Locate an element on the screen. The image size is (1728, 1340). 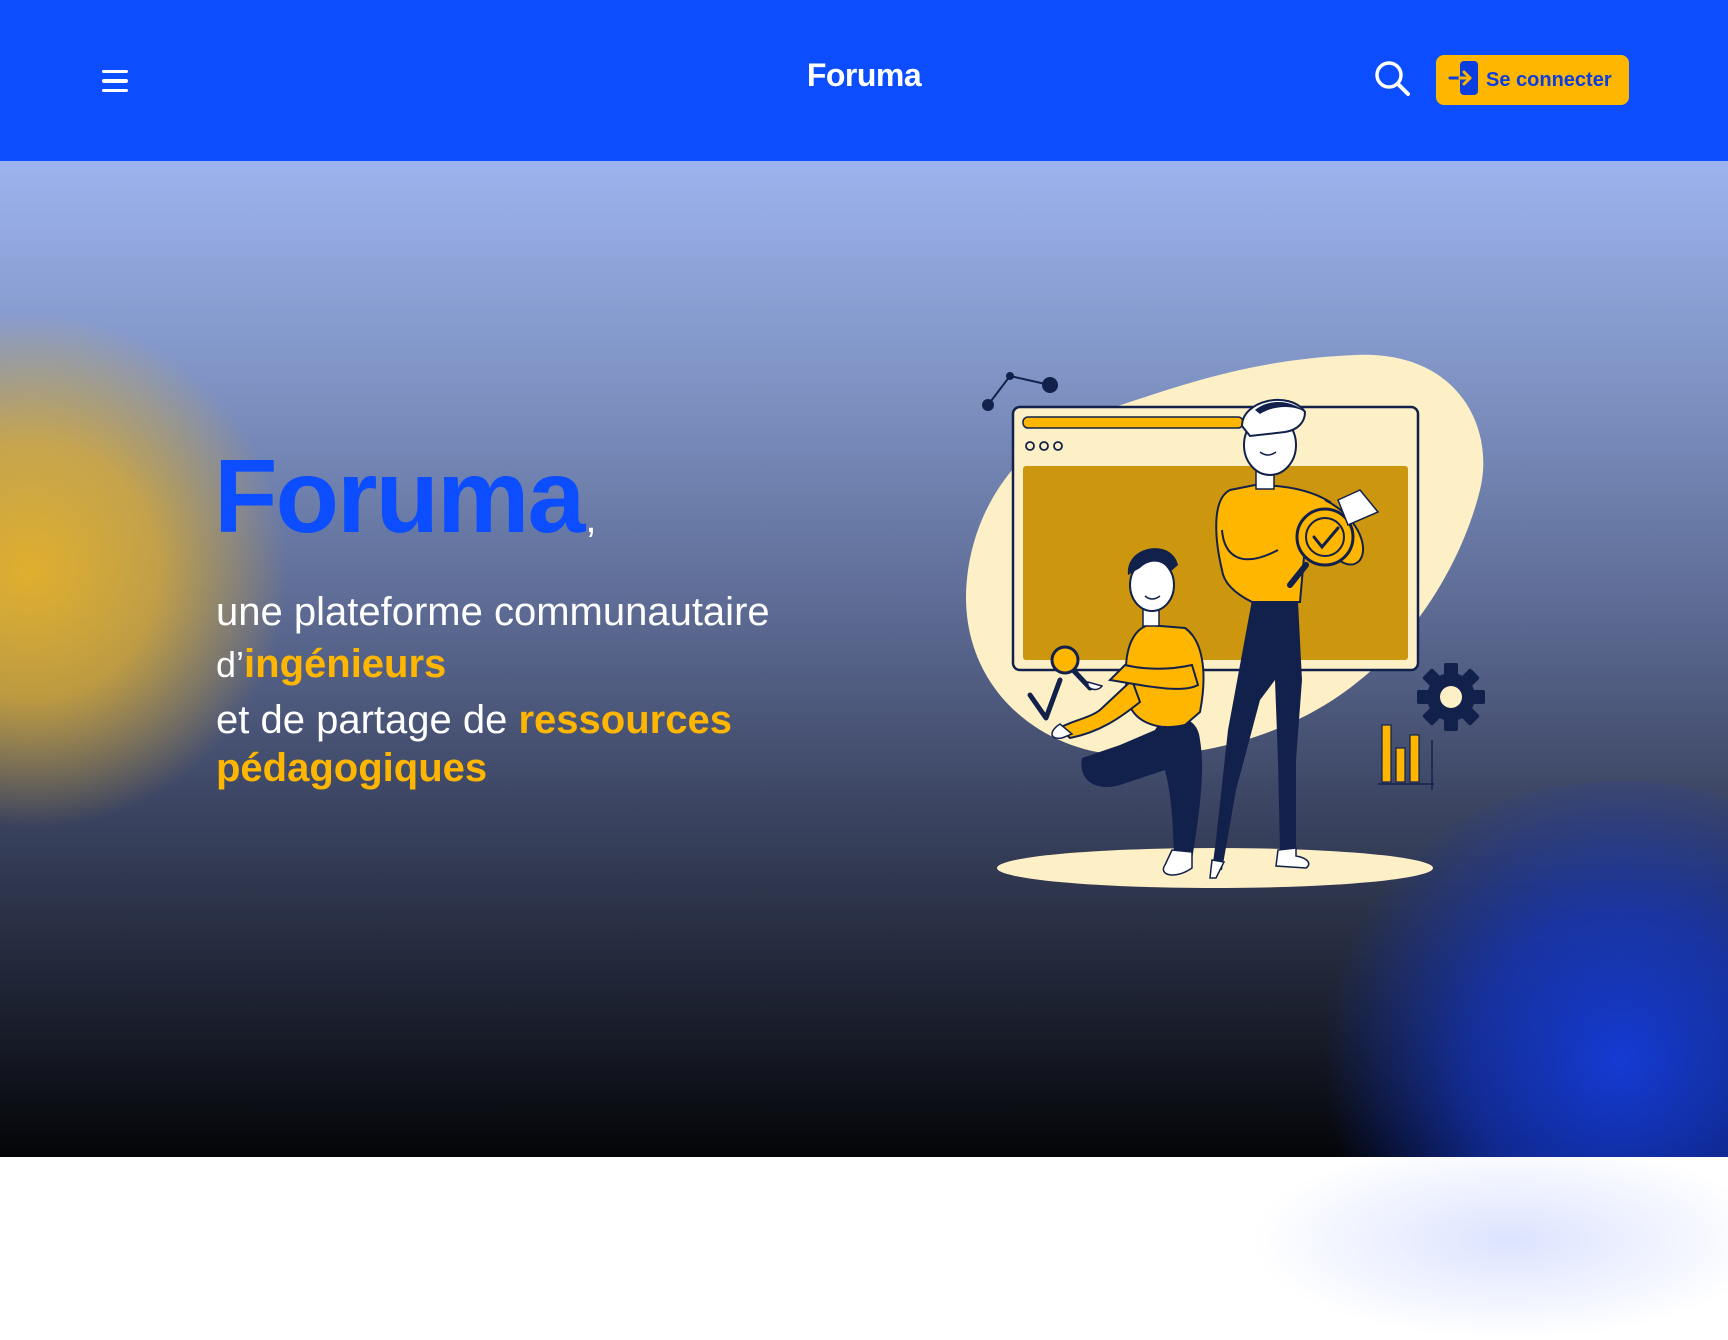
tagline-highlight-engineers: ingénieurs is located at coordinates (345, 664).